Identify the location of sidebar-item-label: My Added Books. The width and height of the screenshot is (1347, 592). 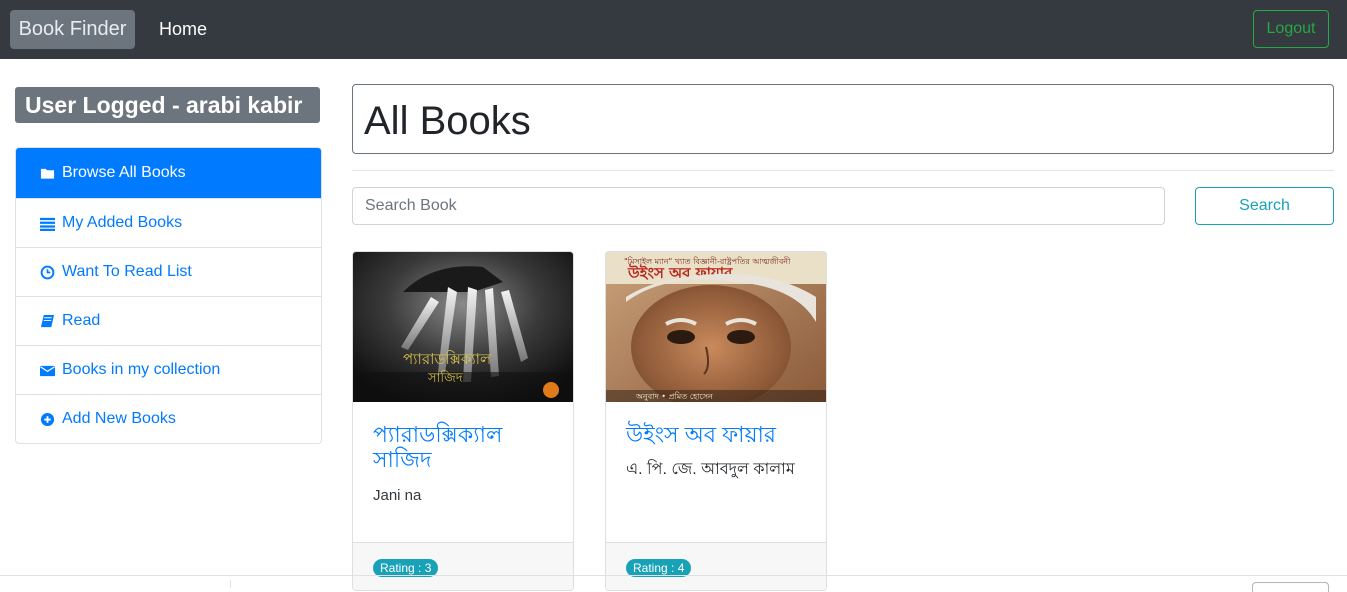
(122, 222).